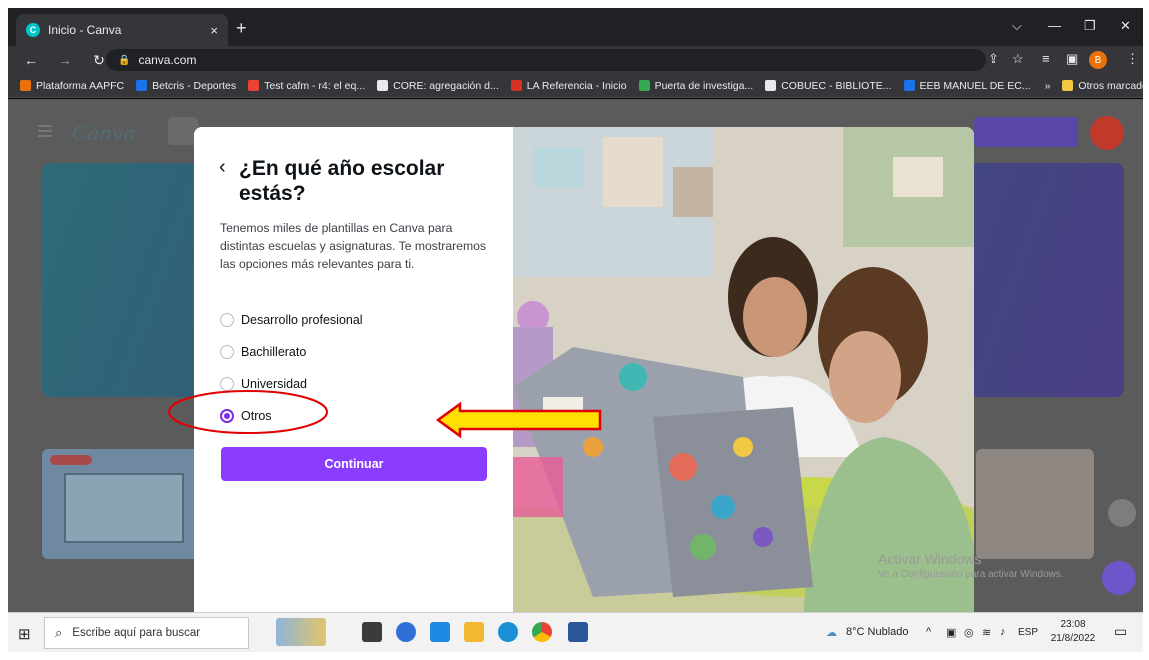 Image resolution: width=1149 pixels, height=660 pixels. What do you see at coordinates (1046, 58) in the screenshot?
I see `reading-list-icon: ≡` at bounding box center [1046, 58].